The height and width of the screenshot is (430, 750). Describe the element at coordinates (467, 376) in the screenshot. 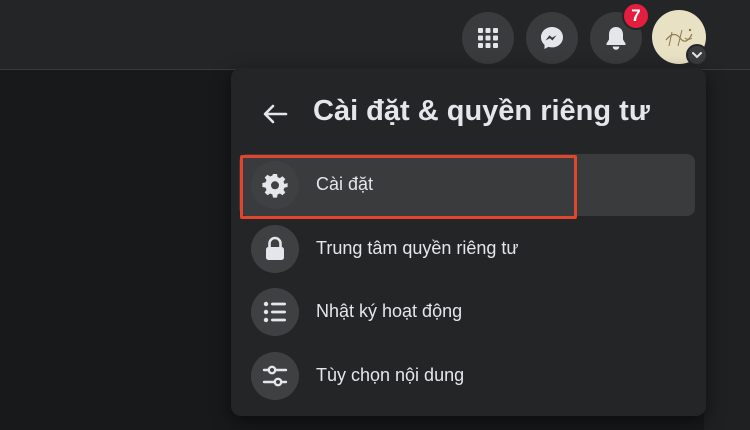

I see `menu-item-content-preferences: Tùy chọn nội dung` at that location.